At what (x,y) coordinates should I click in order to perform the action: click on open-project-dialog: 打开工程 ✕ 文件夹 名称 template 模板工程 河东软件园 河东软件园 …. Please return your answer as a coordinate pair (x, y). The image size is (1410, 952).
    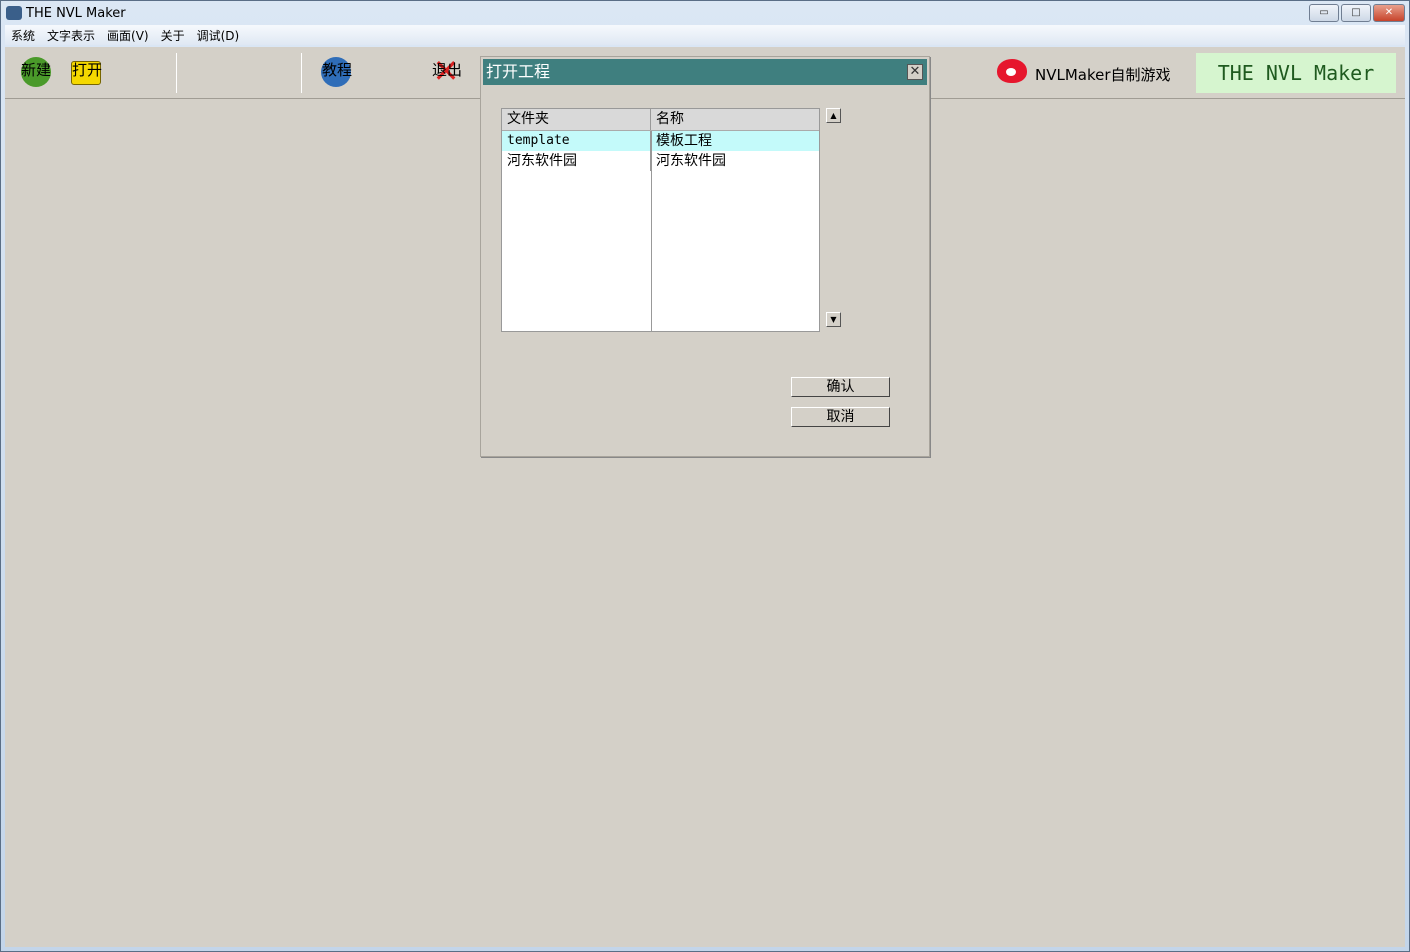
    Looking at the image, I should click on (705, 256).